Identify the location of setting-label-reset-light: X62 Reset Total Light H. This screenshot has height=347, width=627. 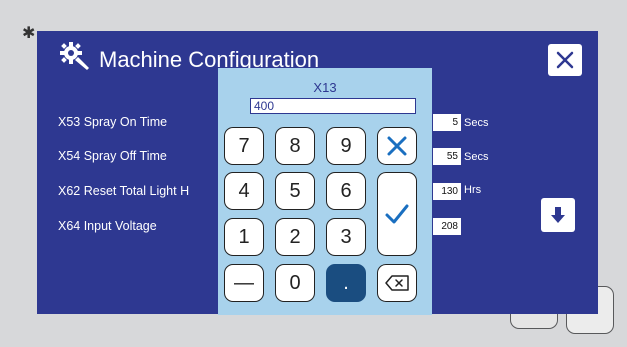
(124, 191).